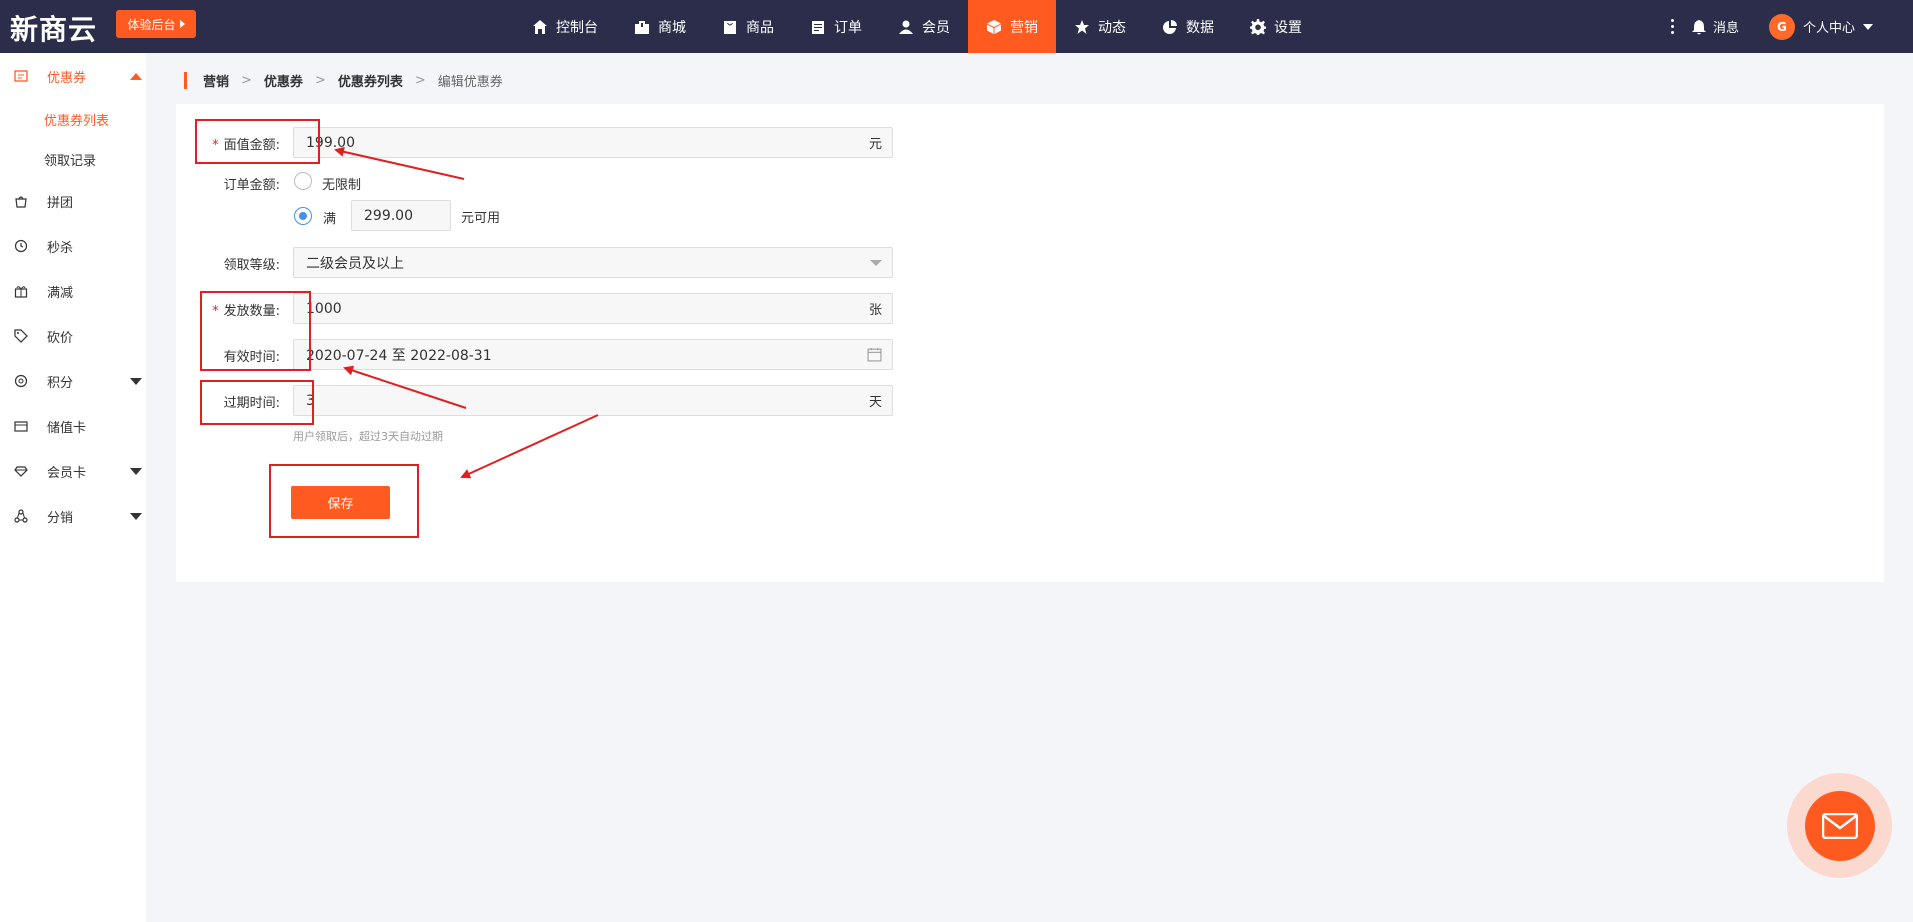 The width and height of the screenshot is (1913, 922). What do you see at coordinates (660, 26) in the screenshot?
I see `nav-store: 商城` at bounding box center [660, 26].